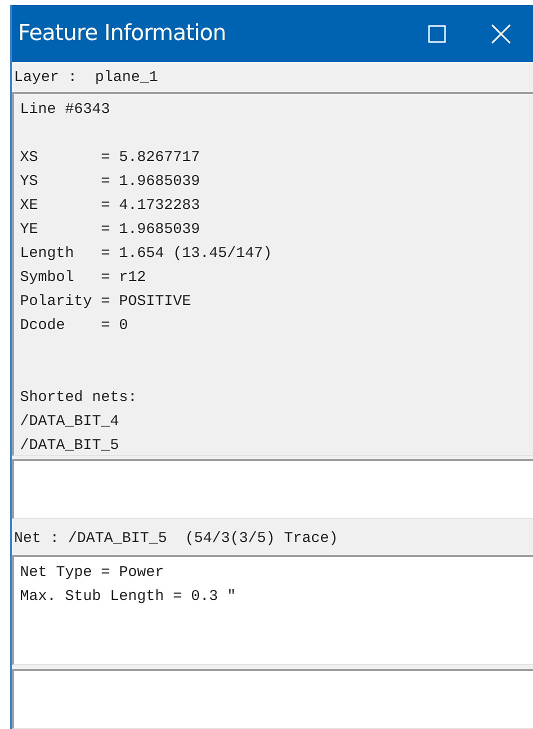 This screenshot has width=533, height=729. Describe the element at coordinates (70, 446) in the screenshot. I see `net-name: /DATA_BIT_5` at that location.